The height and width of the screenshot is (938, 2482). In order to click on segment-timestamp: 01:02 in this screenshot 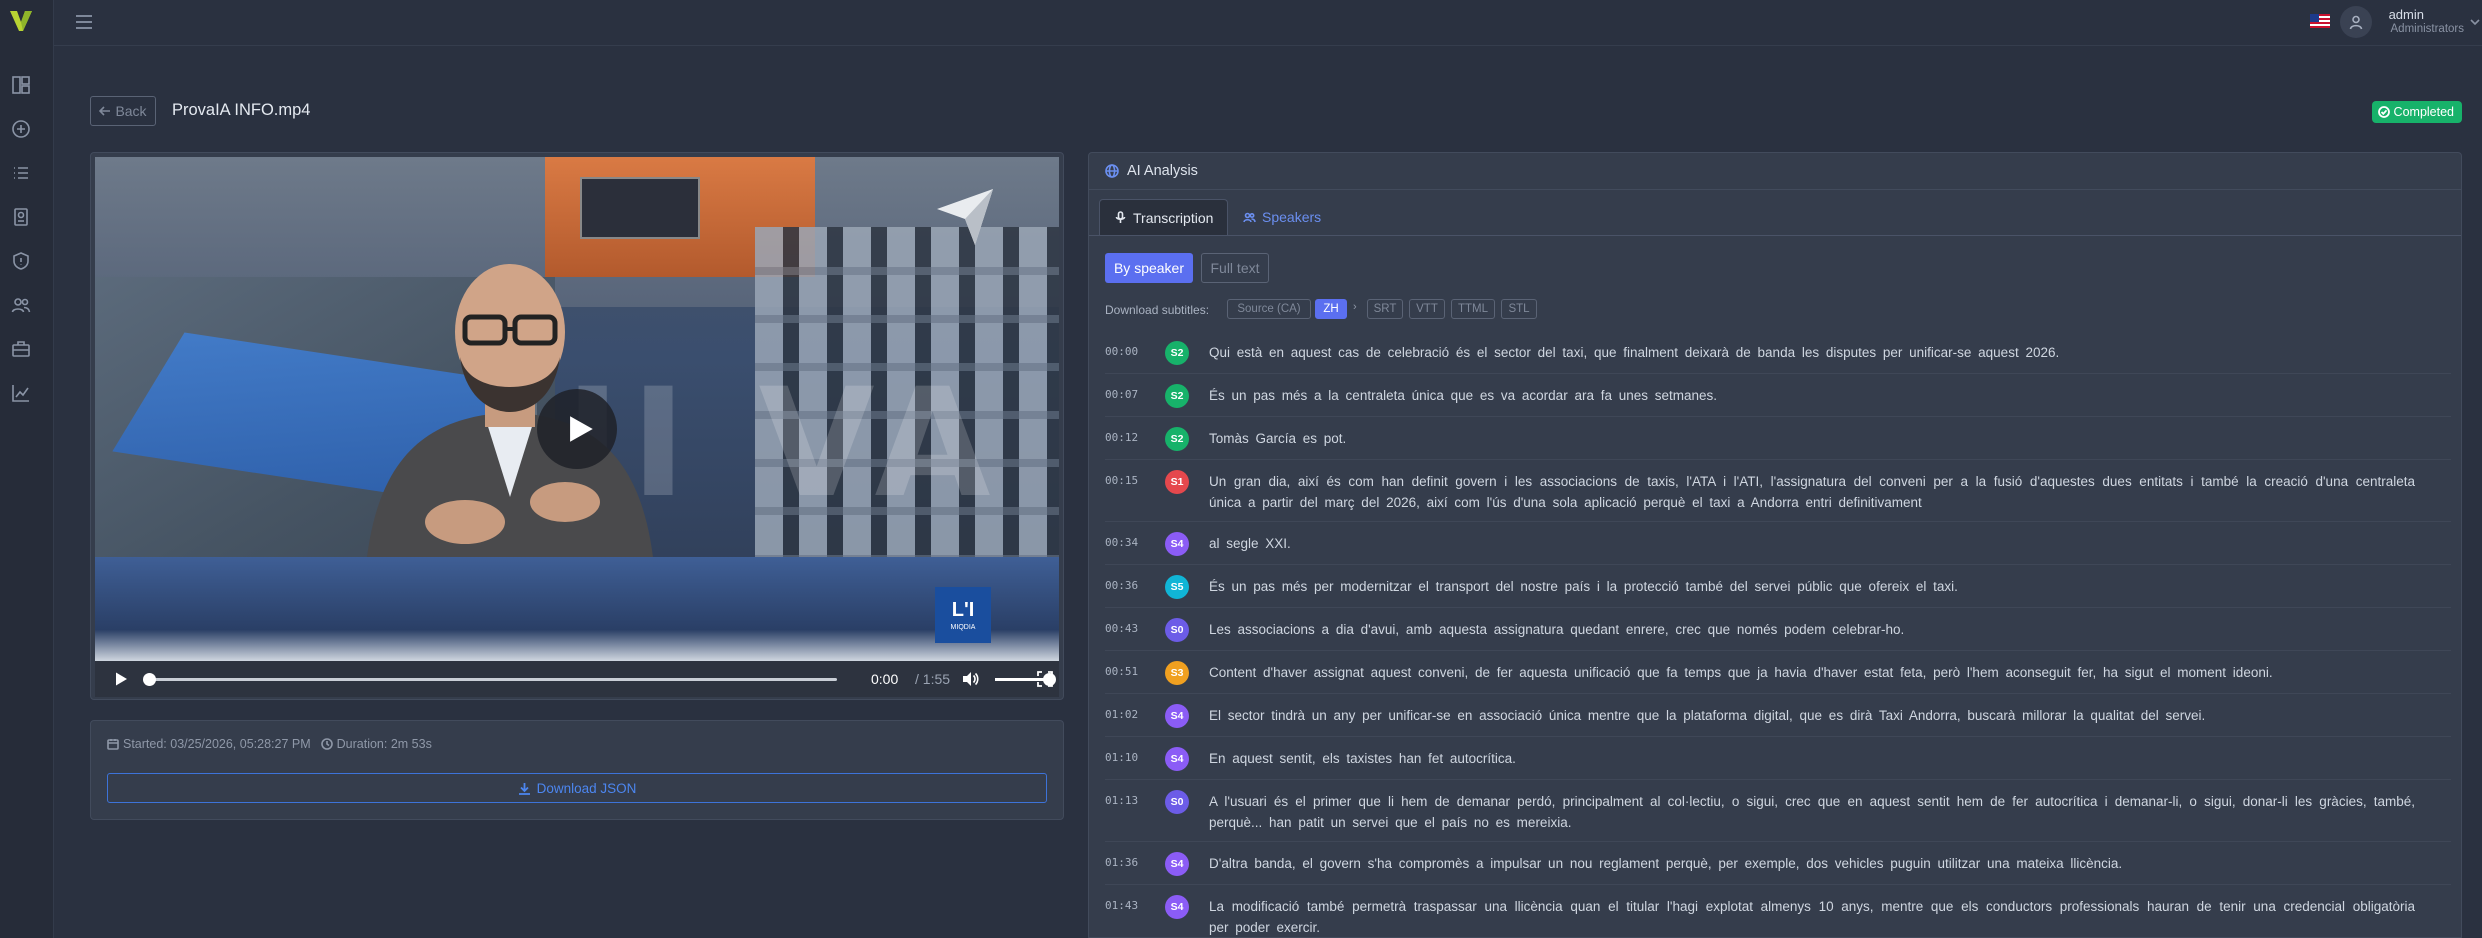, I will do `click(1121, 714)`.